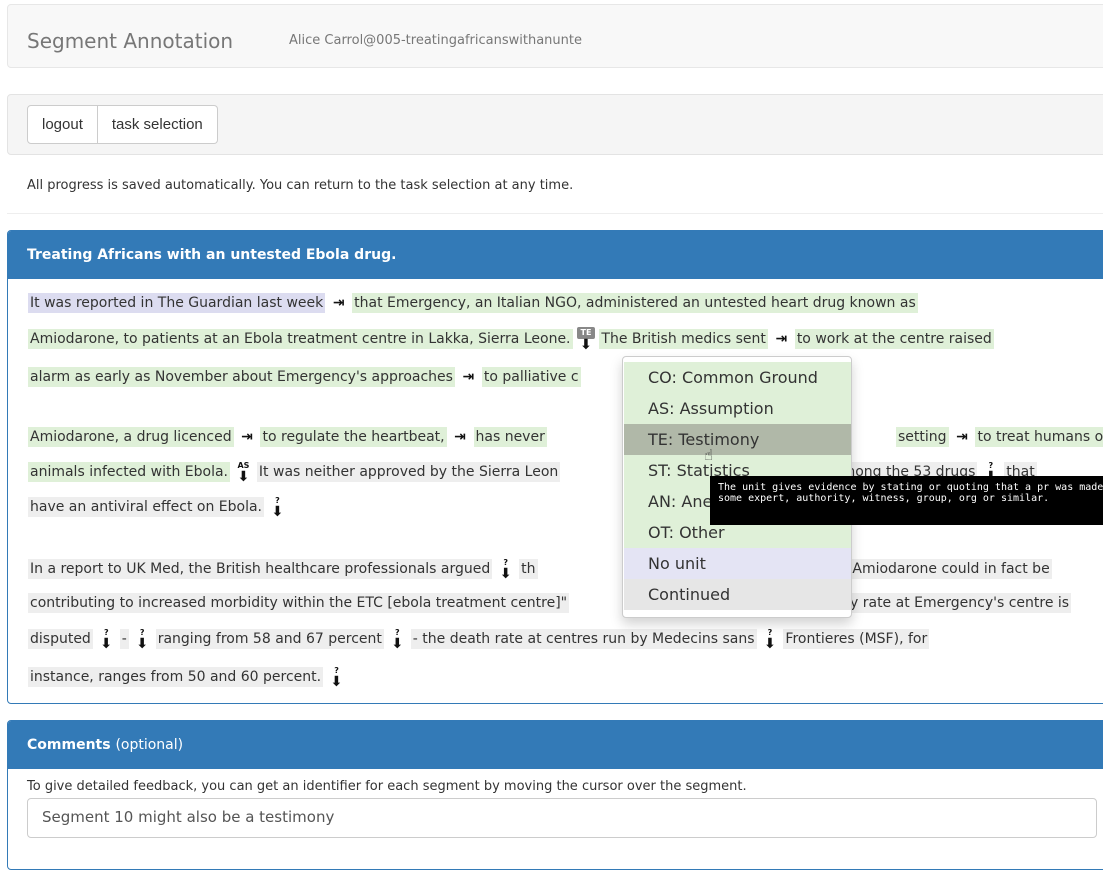  I want to click on dropdown-option: CO: Common Ground, so click(737, 377).